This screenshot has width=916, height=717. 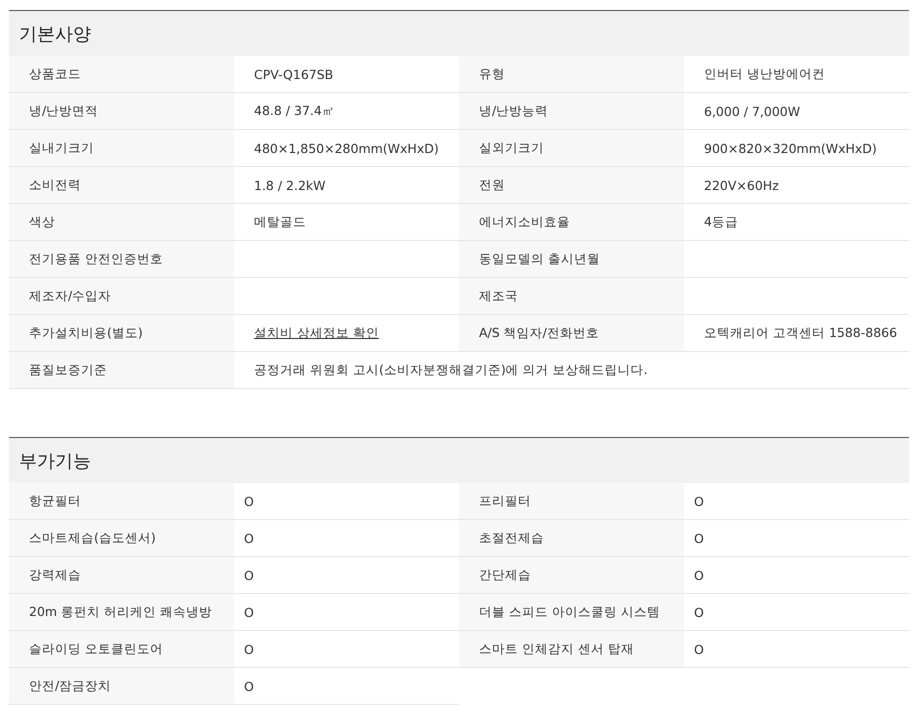 I want to click on feature-label: 항균필터, so click(x=121, y=501).